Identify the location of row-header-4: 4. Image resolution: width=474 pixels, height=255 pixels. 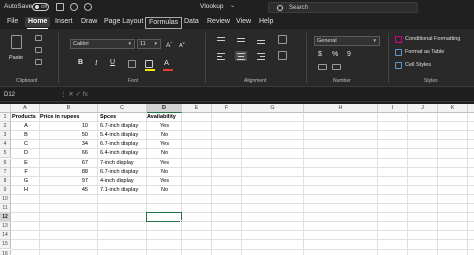
(5, 145).